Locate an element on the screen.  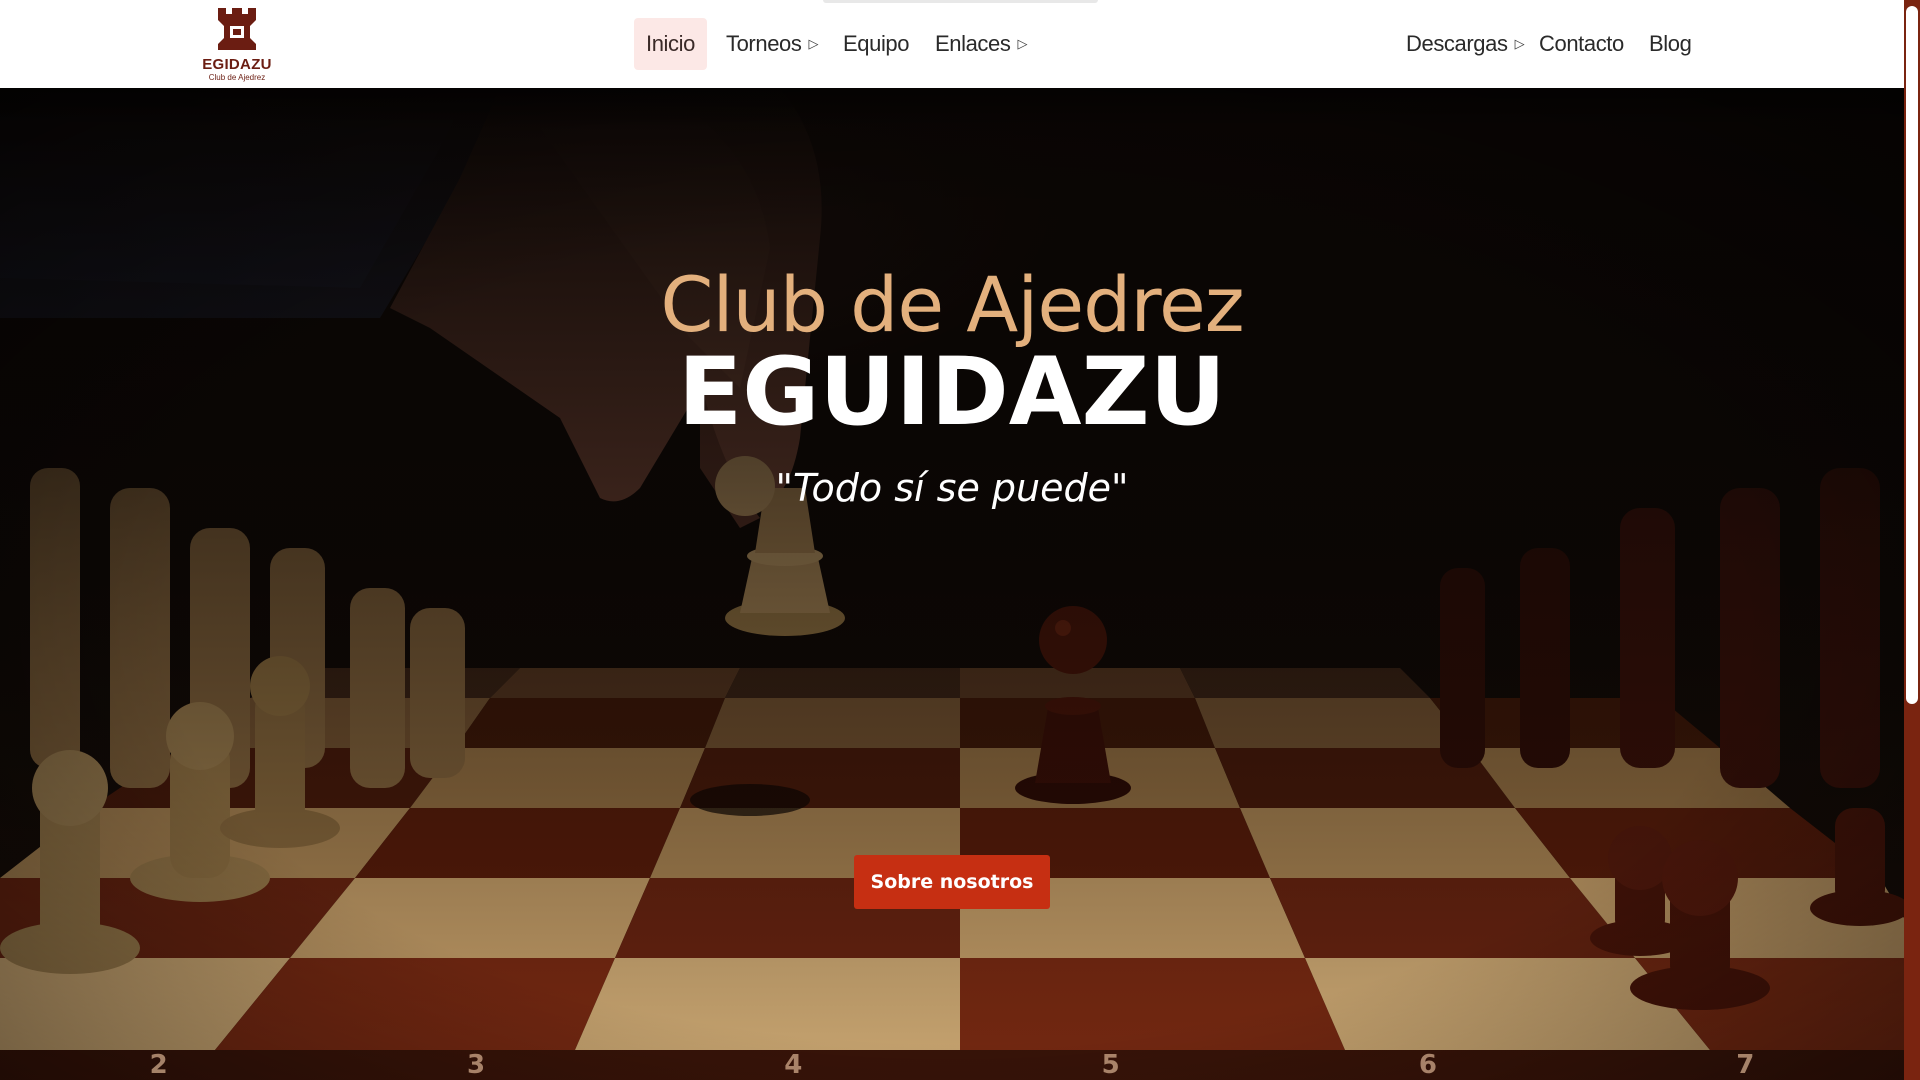
nav-label: Blog is located at coordinates (1670, 43).